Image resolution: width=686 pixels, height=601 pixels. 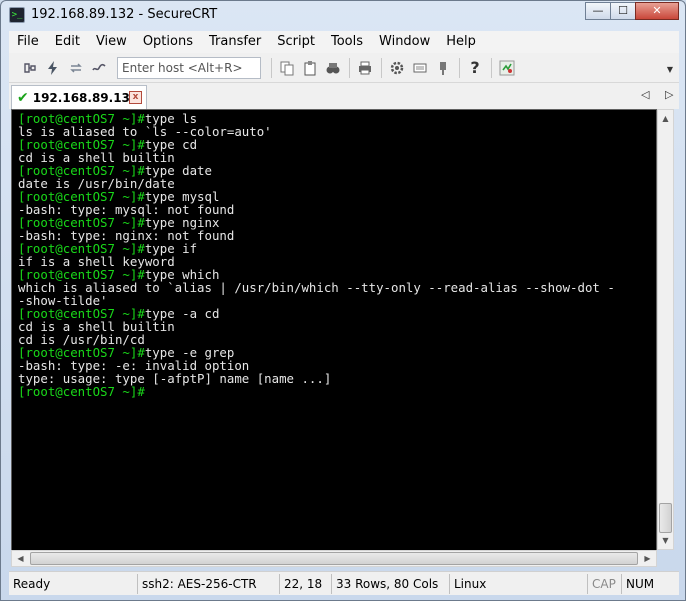 I want to click on session-tab-bar: ✔ 192.168.89.132 x ◁ ▷, so click(x=344, y=96).